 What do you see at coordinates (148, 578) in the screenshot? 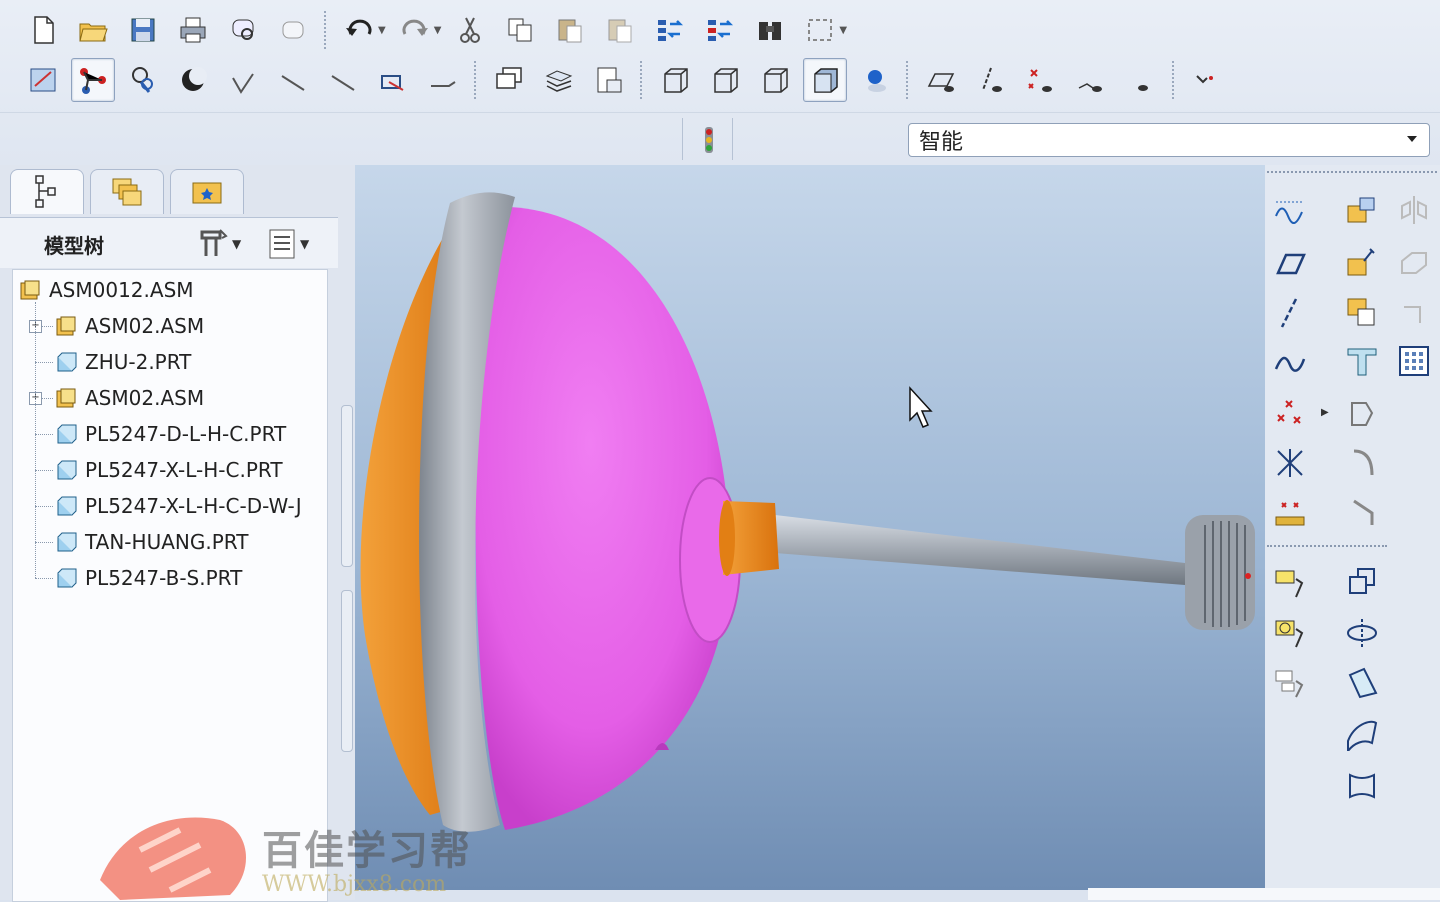
I see `tree-node: PL5247-B-S.PRT` at bounding box center [148, 578].